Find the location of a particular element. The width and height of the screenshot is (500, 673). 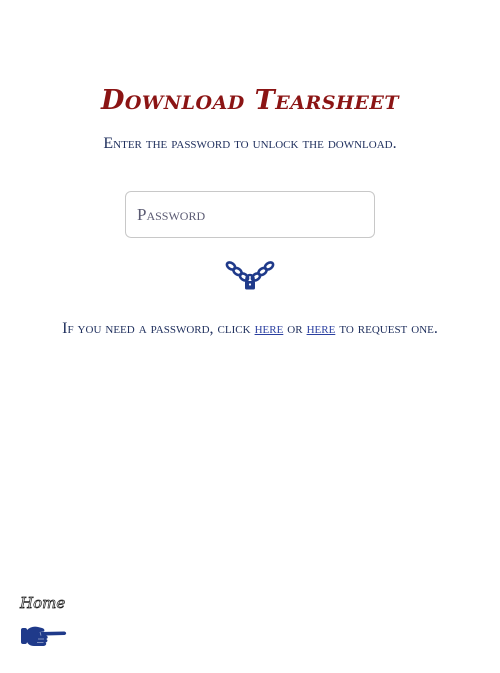

home-label: Home is located at coordinates (44, 603).